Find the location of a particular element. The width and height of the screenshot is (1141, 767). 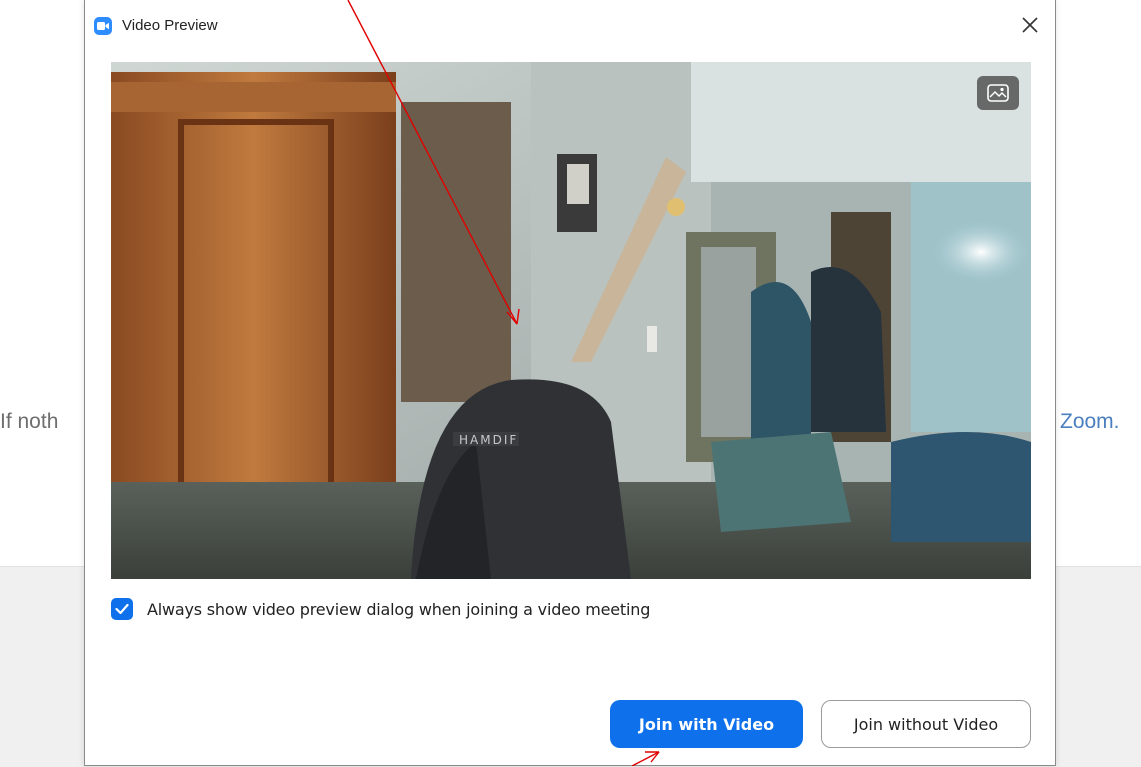

title-bar: Video Preview is located at coordinates (570, 27).